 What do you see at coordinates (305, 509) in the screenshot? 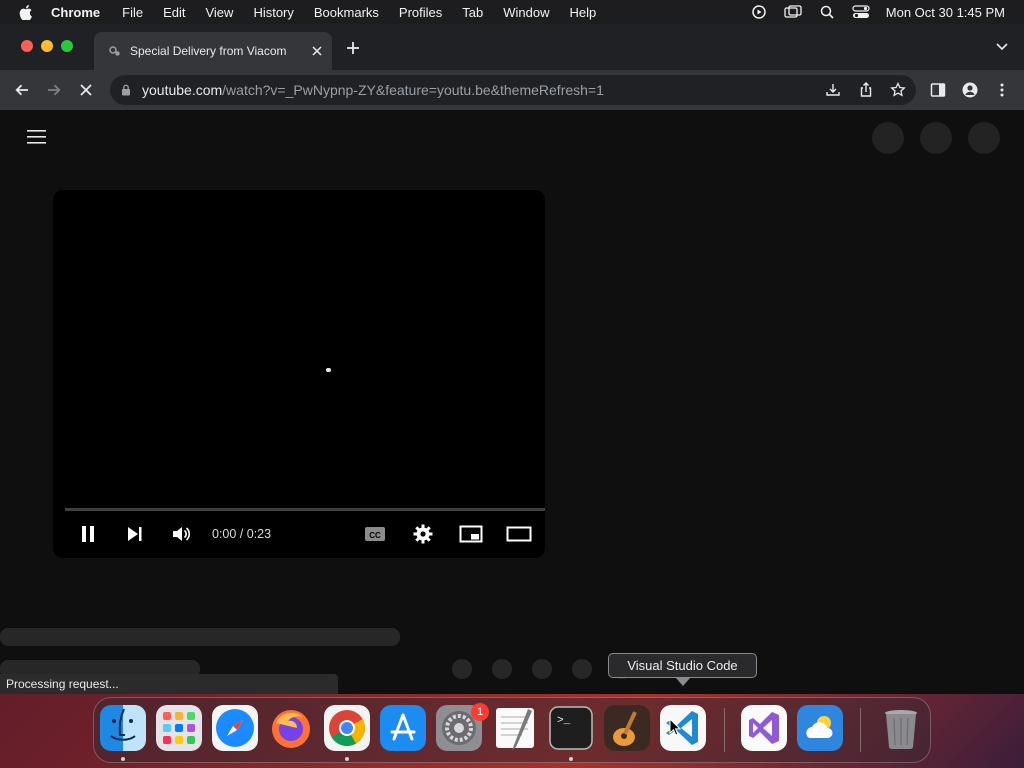
I see `video-progress-bar` at bounding box center [305, 509].